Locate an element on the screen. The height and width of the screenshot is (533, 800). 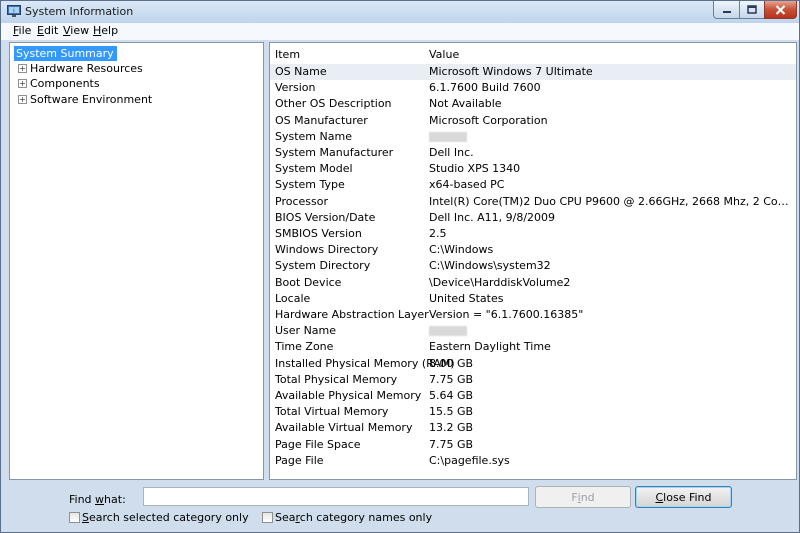
item-cell: SMBIOS Version is located at coordinates (318, 233).